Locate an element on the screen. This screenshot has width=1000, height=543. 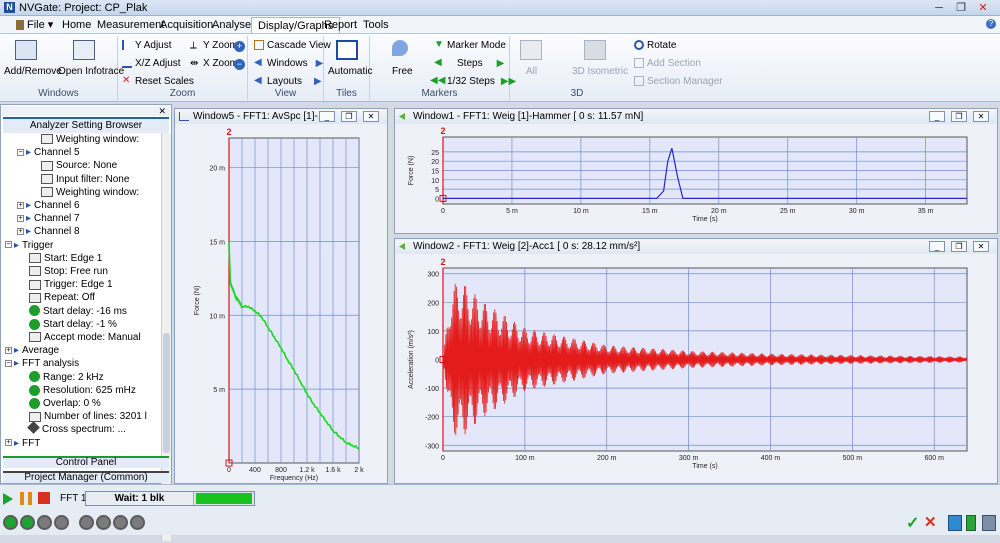
rotate-button: Rotate is located at coordinates (655, 45).